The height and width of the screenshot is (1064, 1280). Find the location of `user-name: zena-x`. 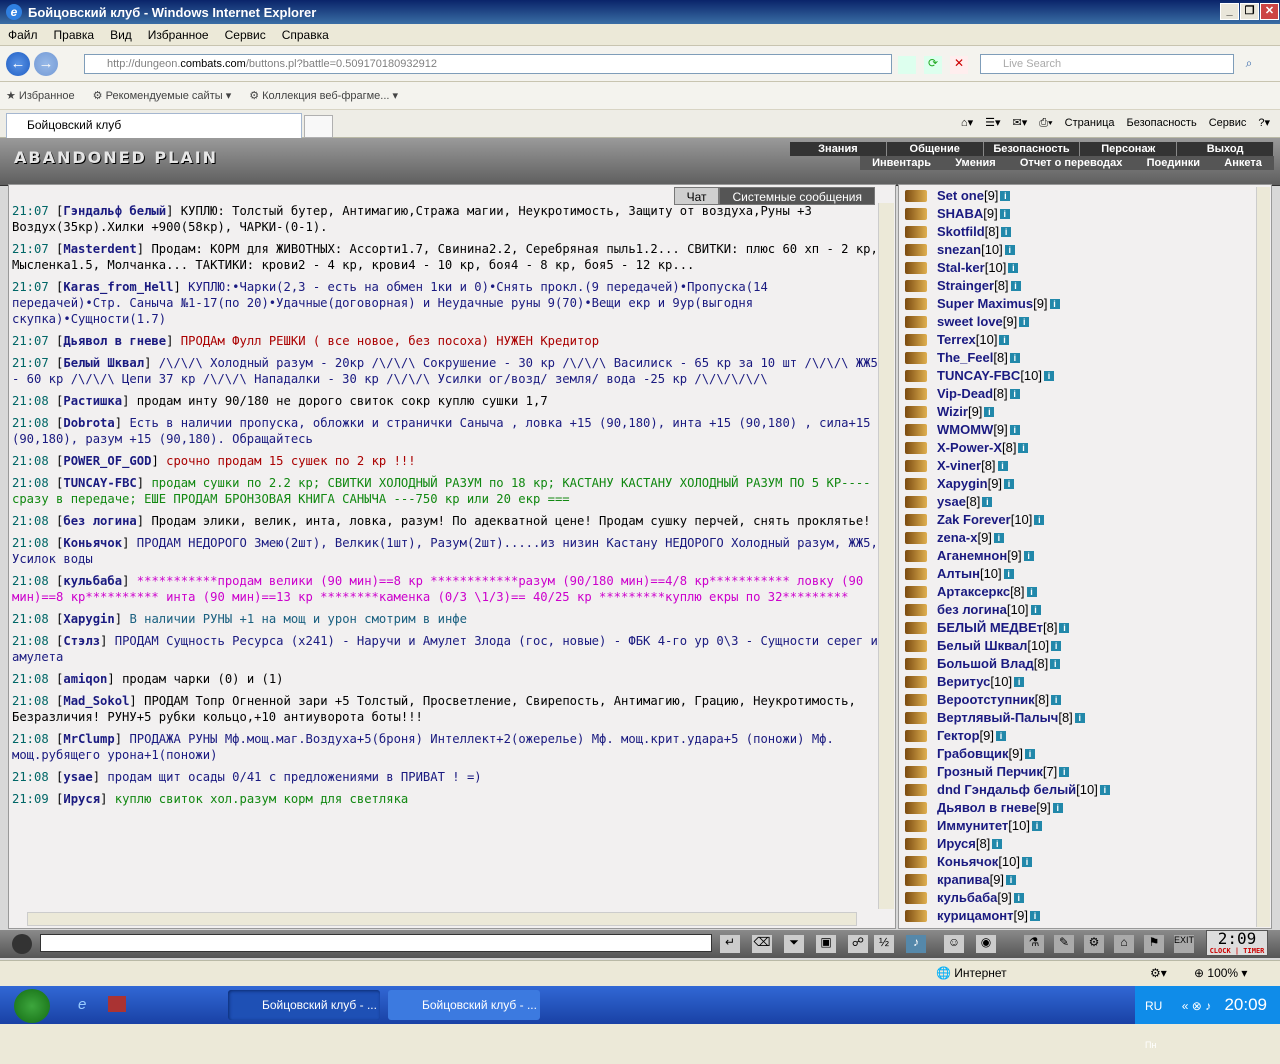

user-name: zena-x is located at coordinates (957, 538).